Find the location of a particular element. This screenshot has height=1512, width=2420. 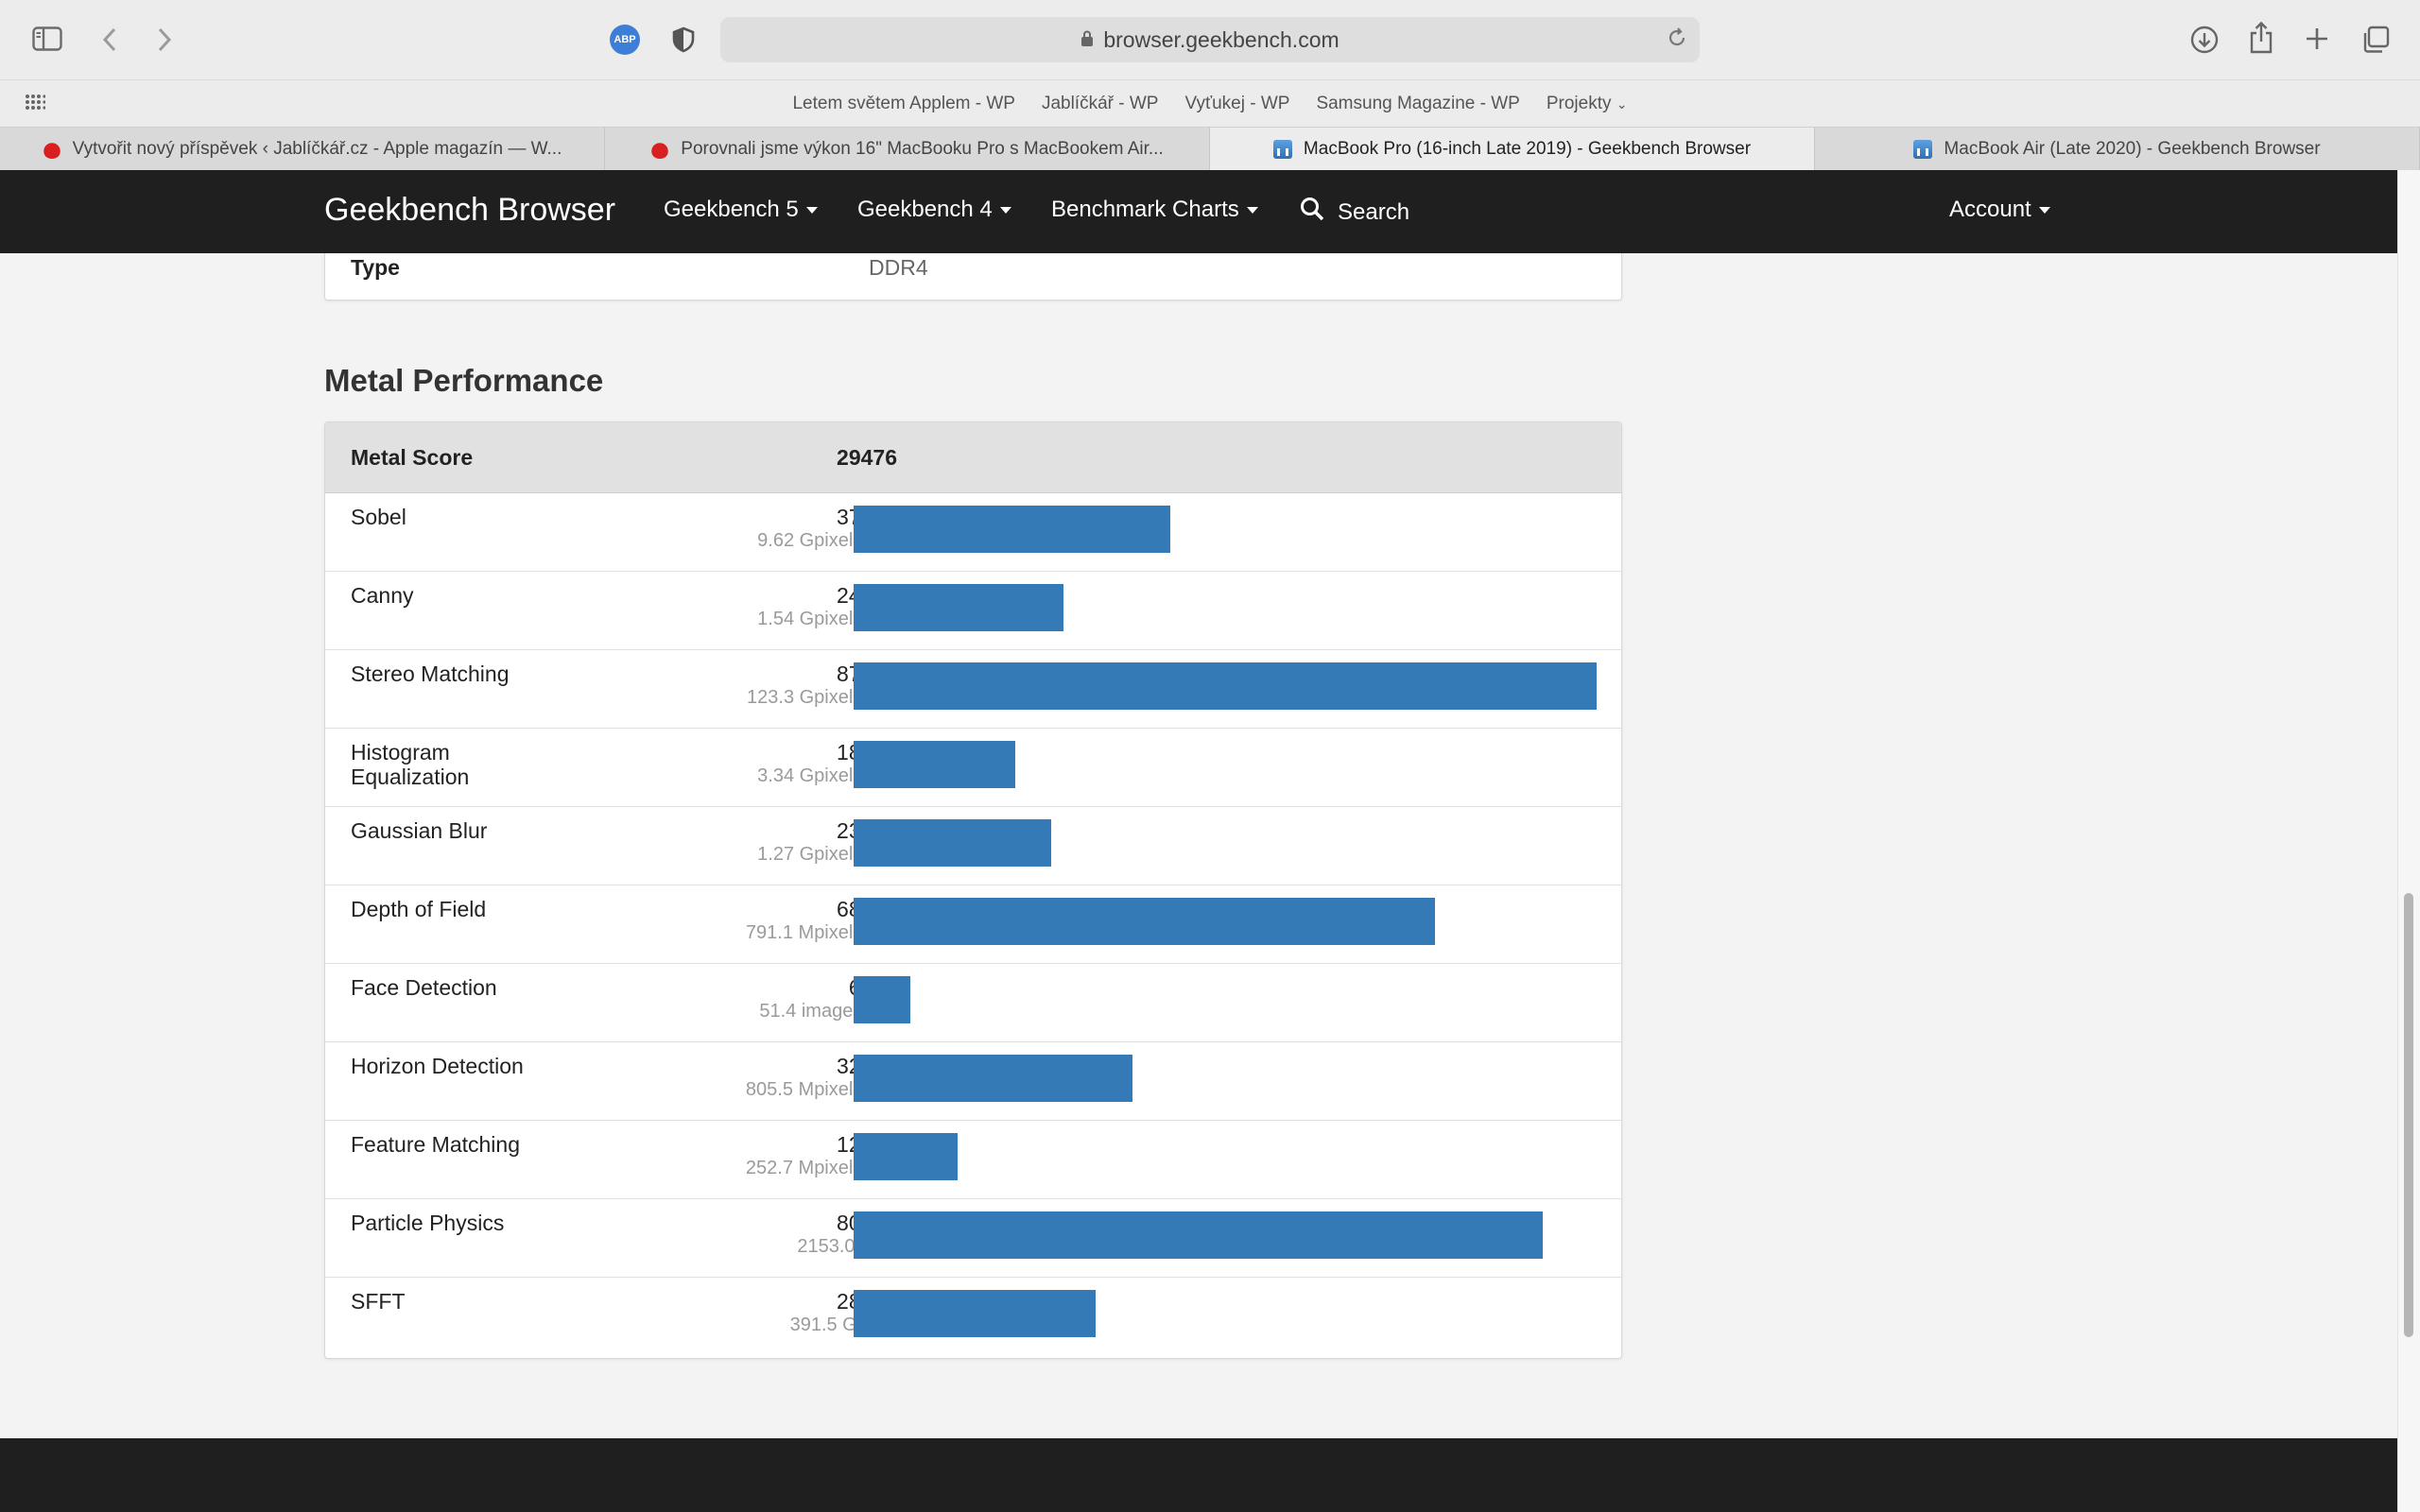

benchmark-row: Gaussian Blur231811.27 Gpixels/sec is located at coordinates (973, 846).